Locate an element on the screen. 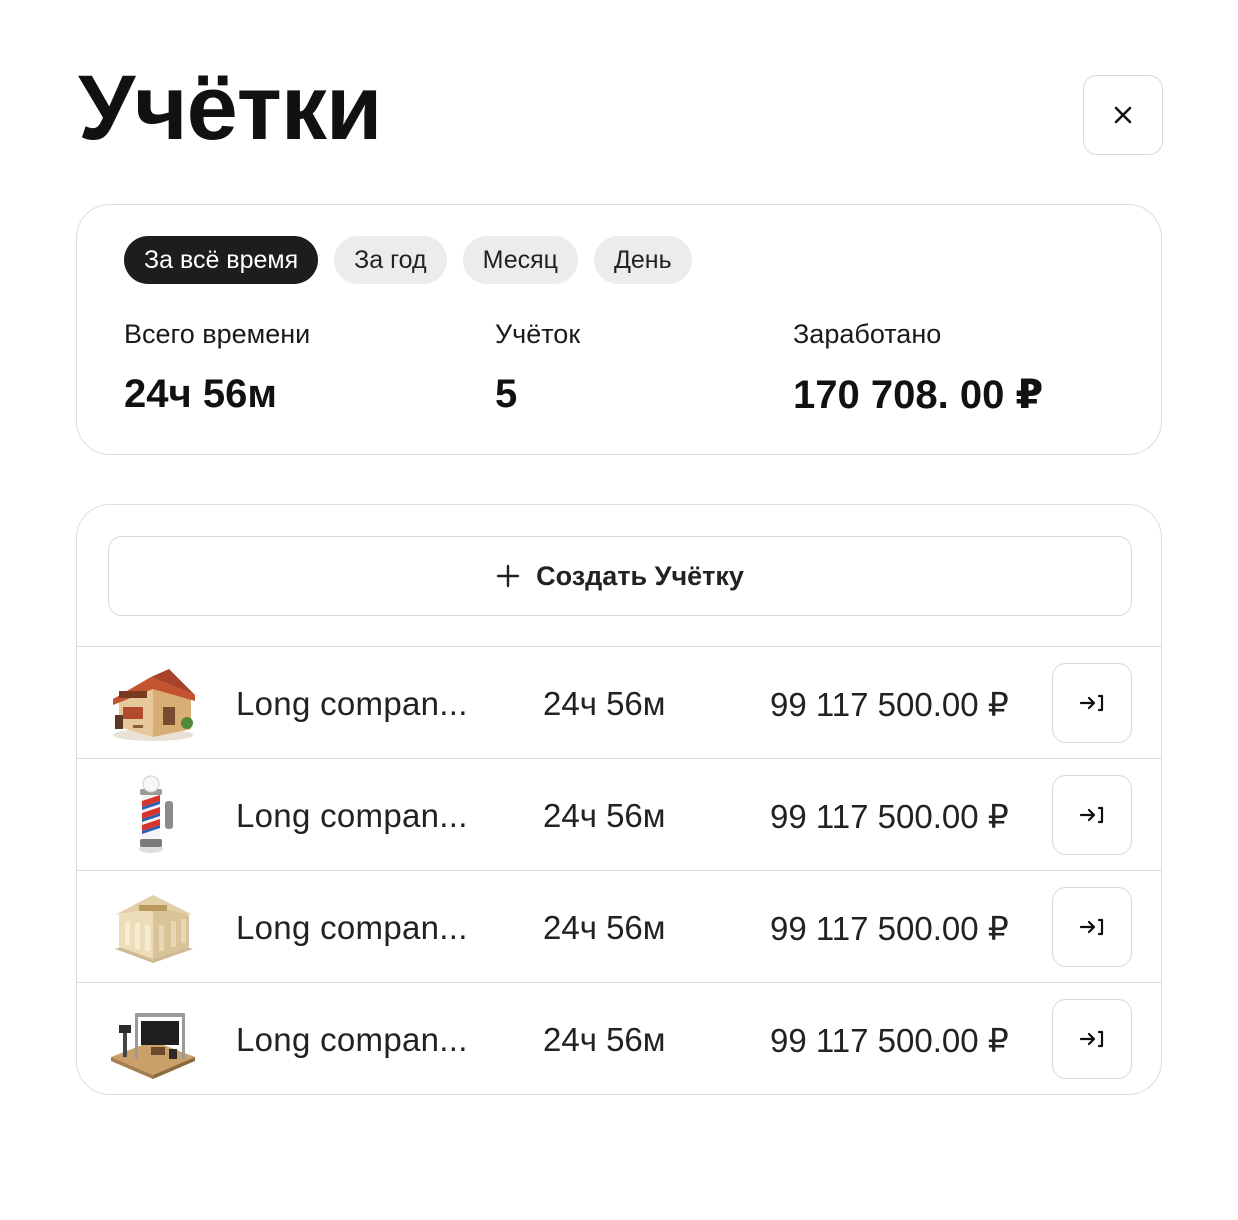 This screenshot has width=1238, height=1220. create-account-button: Создать Учётку is located at coordinates (620, 576).